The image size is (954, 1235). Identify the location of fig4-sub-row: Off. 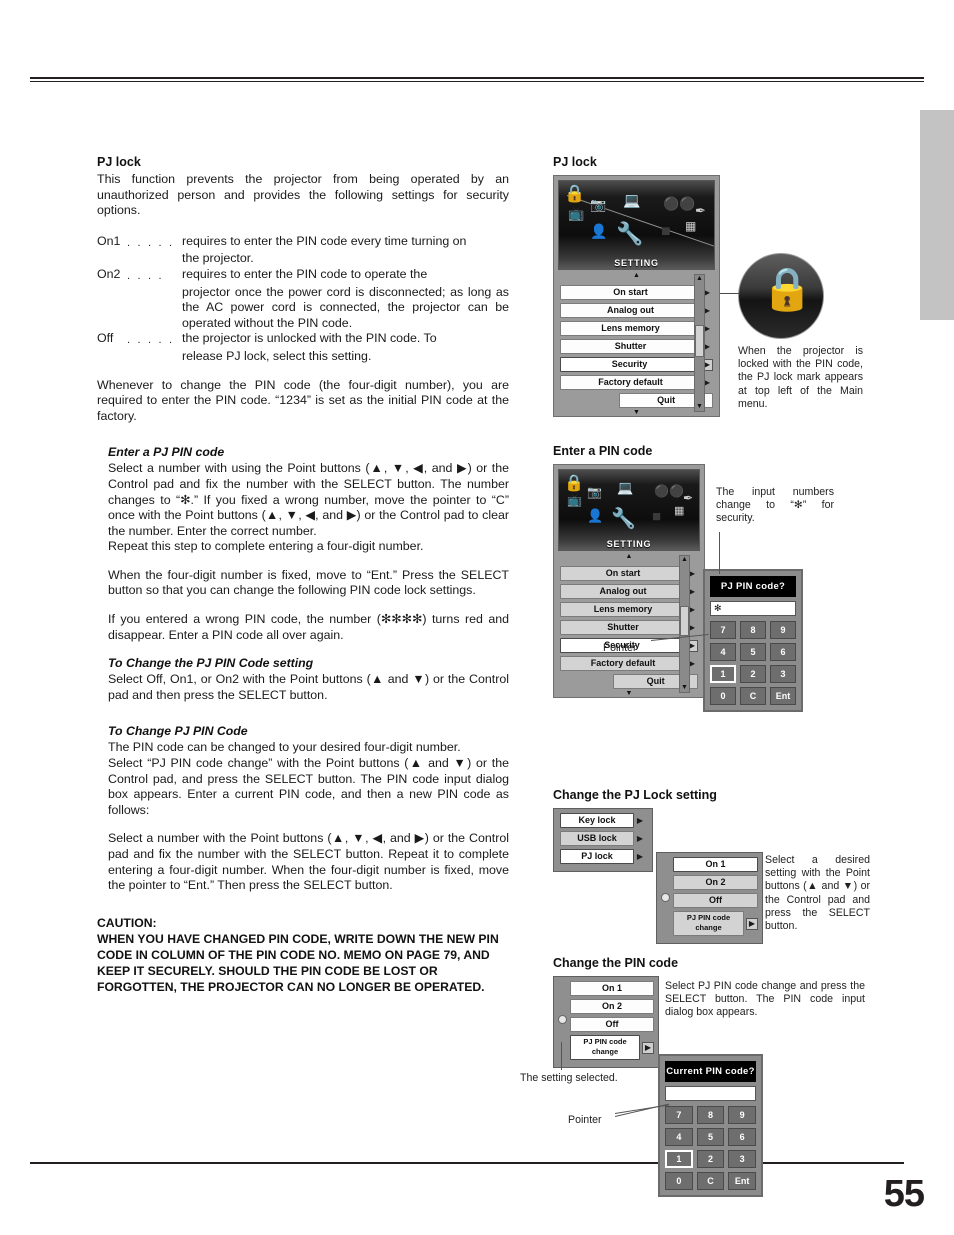
(612, 1024).